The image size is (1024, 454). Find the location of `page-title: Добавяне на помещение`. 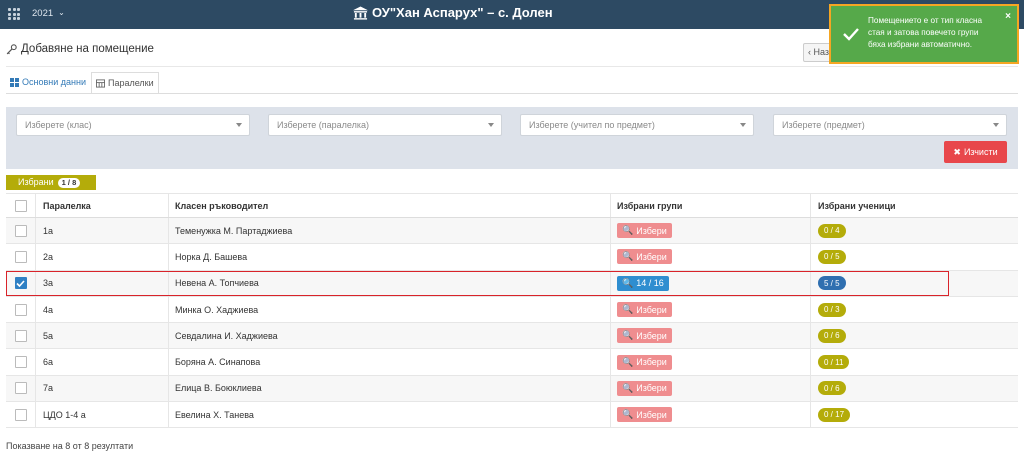

page-title: Добавяне на помещение is located at coordinates (80, 49).